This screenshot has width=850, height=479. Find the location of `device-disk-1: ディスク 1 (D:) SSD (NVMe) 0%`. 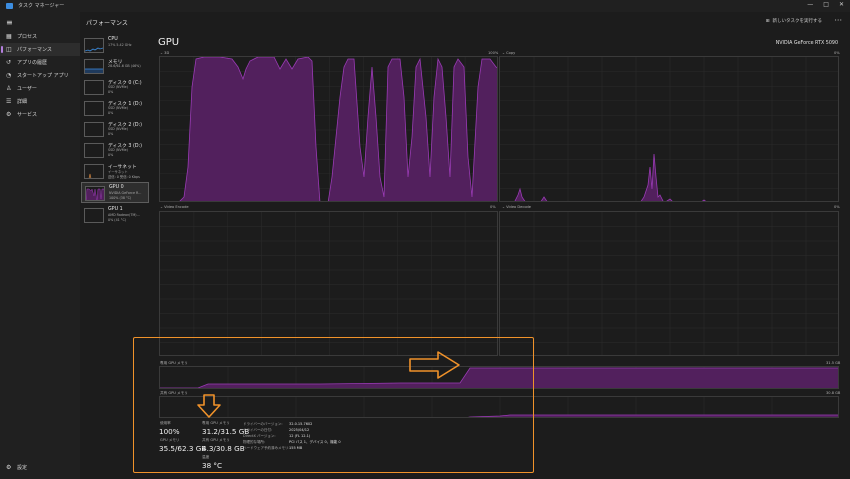

device-disk-1: ディスク 1 (D:) SSD (NVMe) 0% is located at coordinates (115, 108).